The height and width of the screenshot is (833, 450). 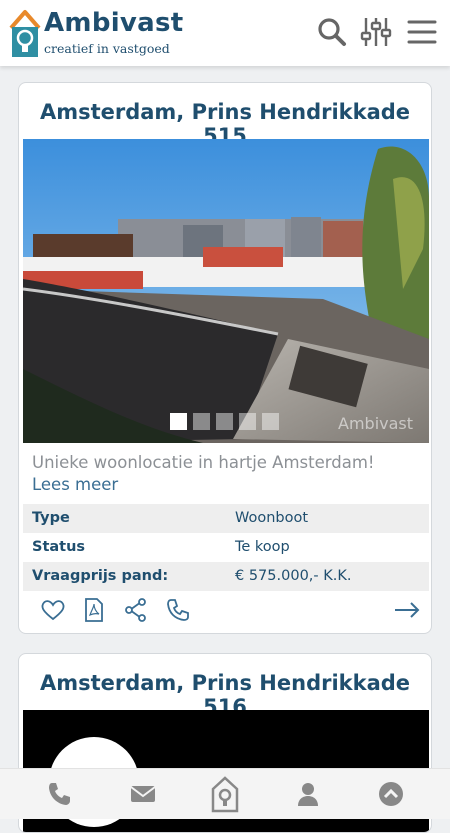 I want to click on arrow-right-icon, so click(x=407, y=610).